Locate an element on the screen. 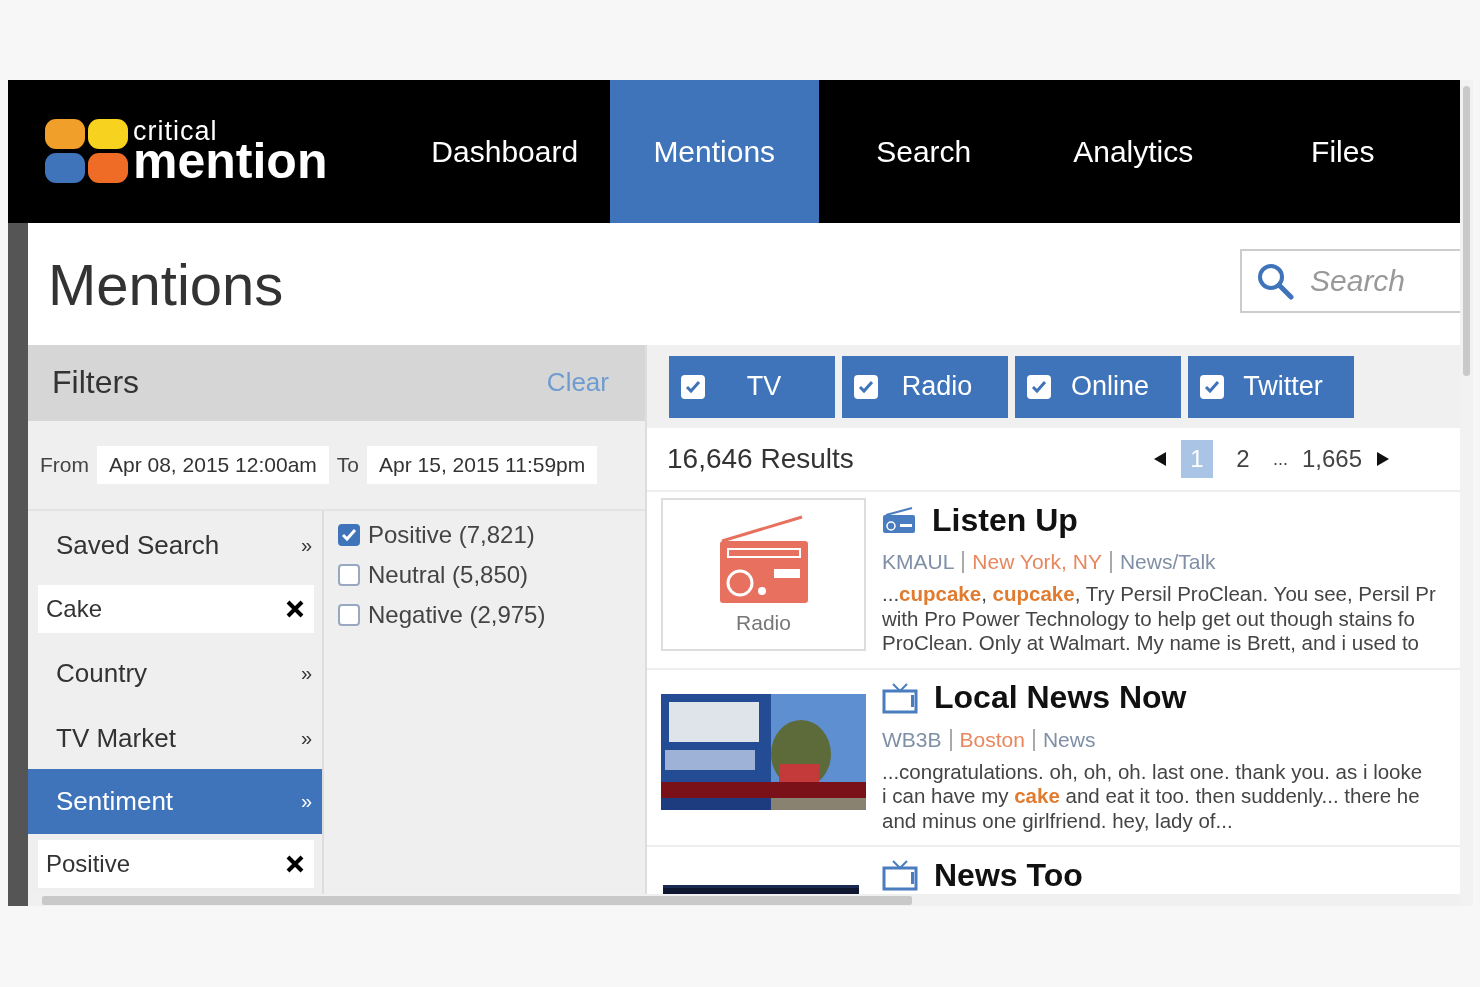 The height and width of the screenshot is (987, 1480). tag-text: Positive is located at coordinates (88, 864).